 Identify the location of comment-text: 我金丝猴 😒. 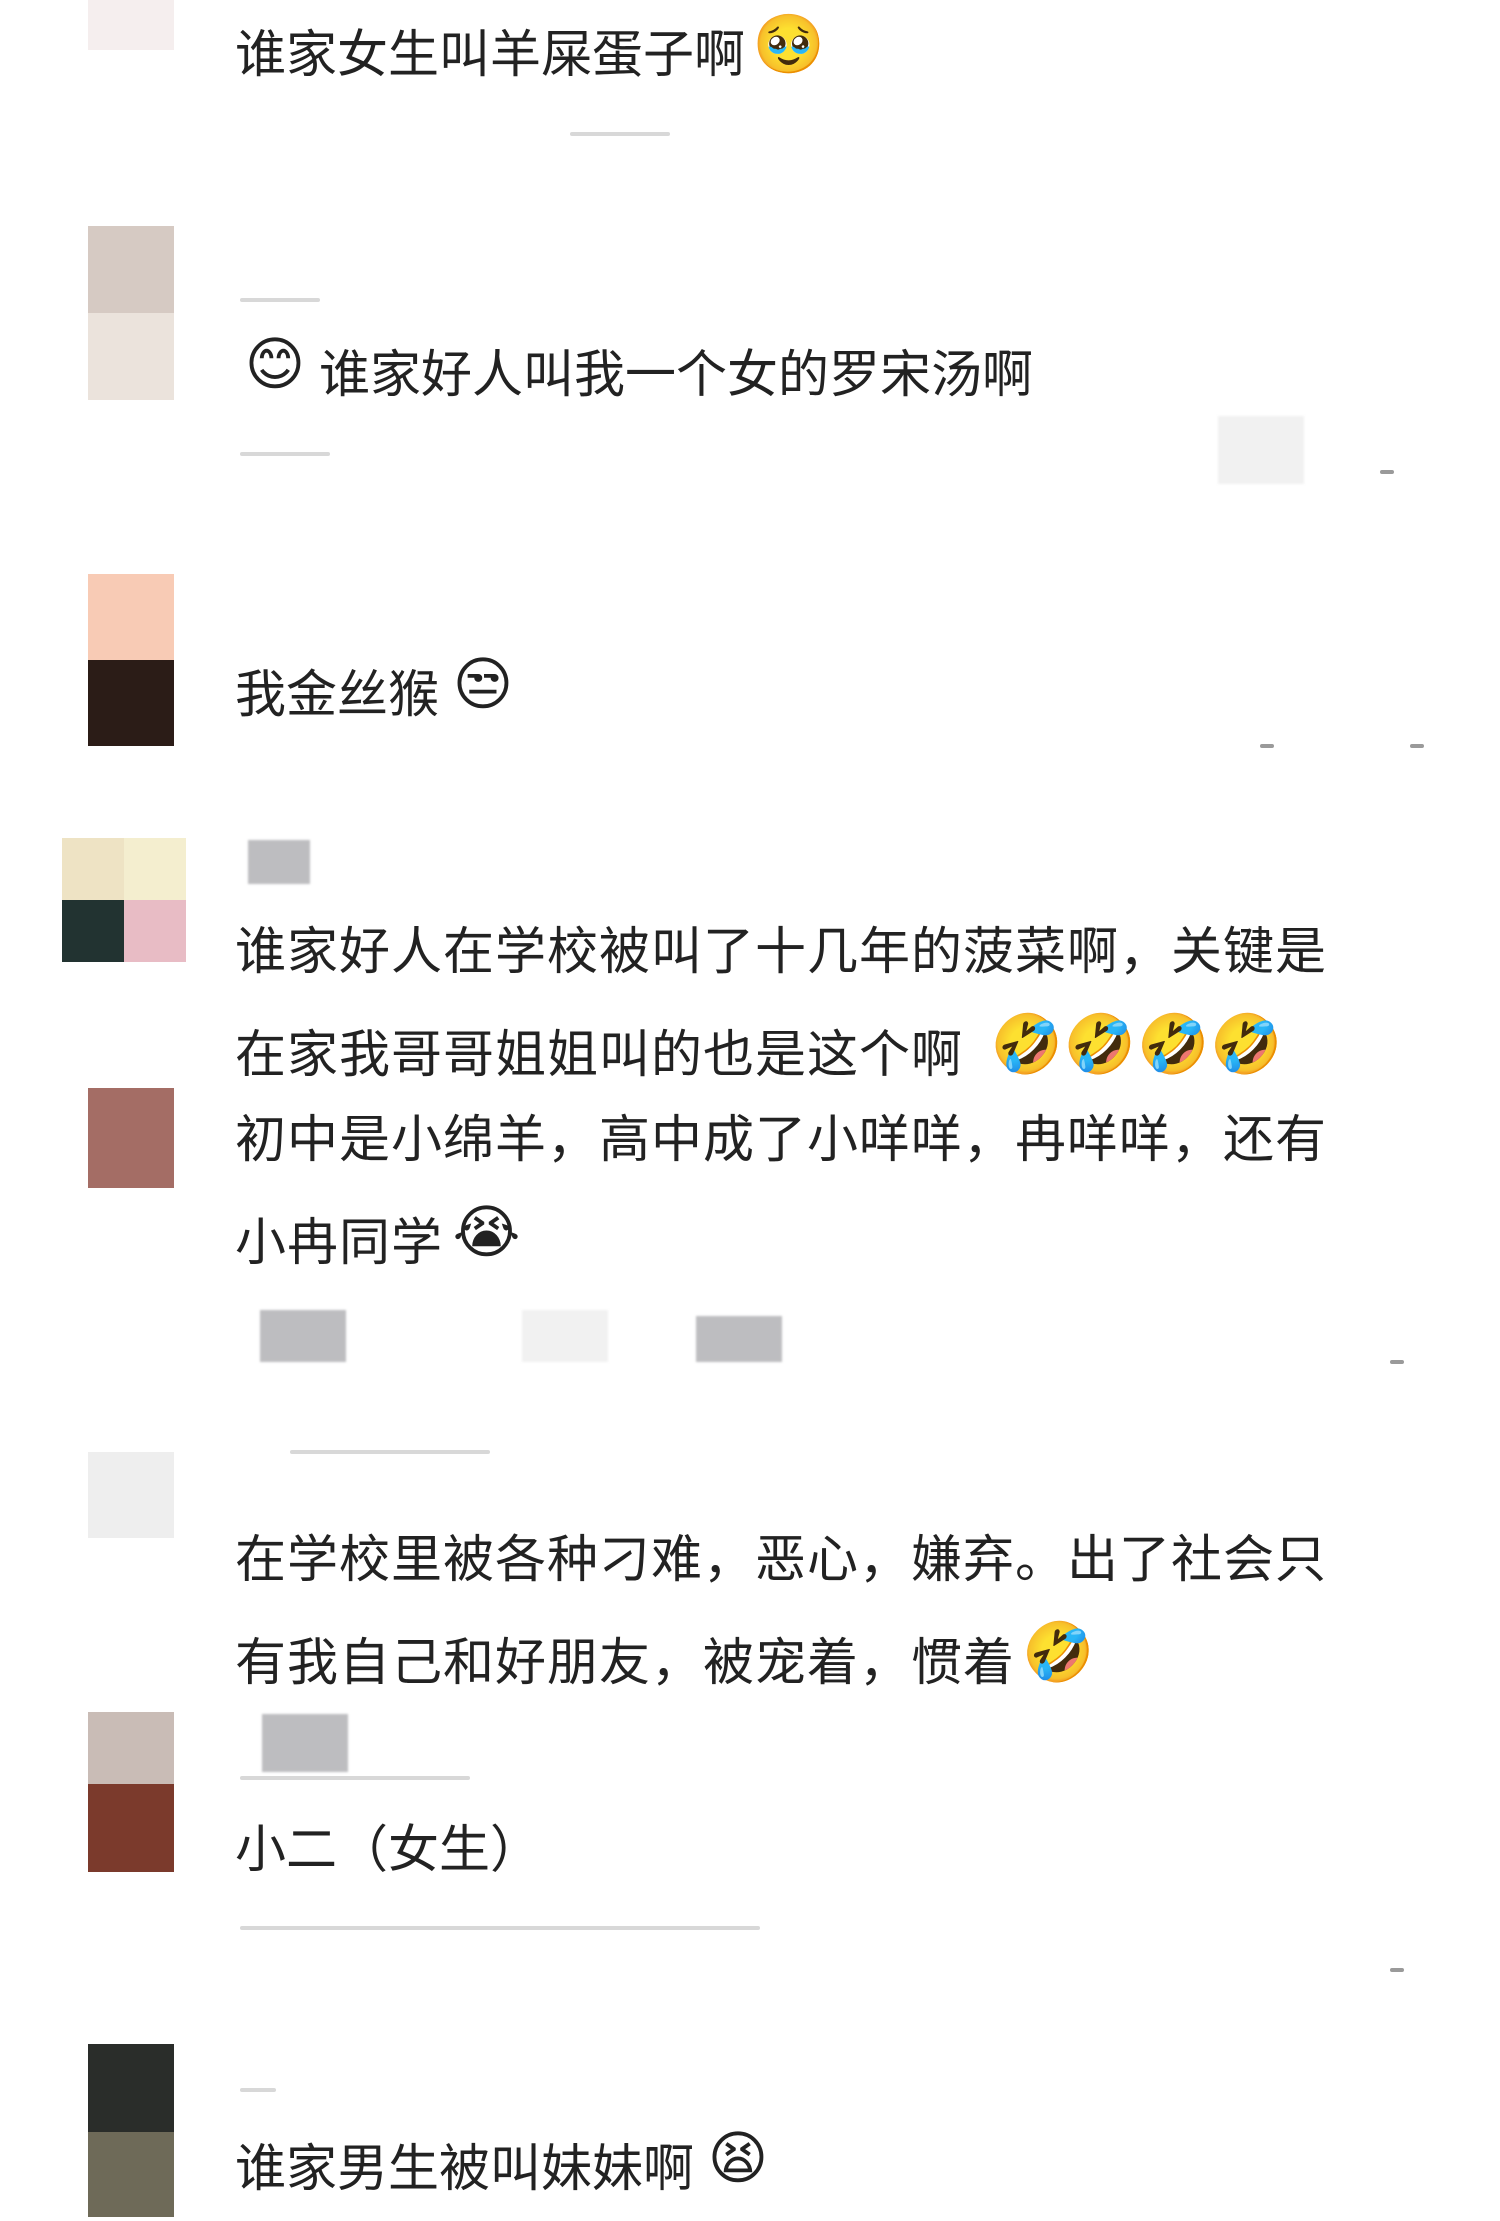
(379, 695).